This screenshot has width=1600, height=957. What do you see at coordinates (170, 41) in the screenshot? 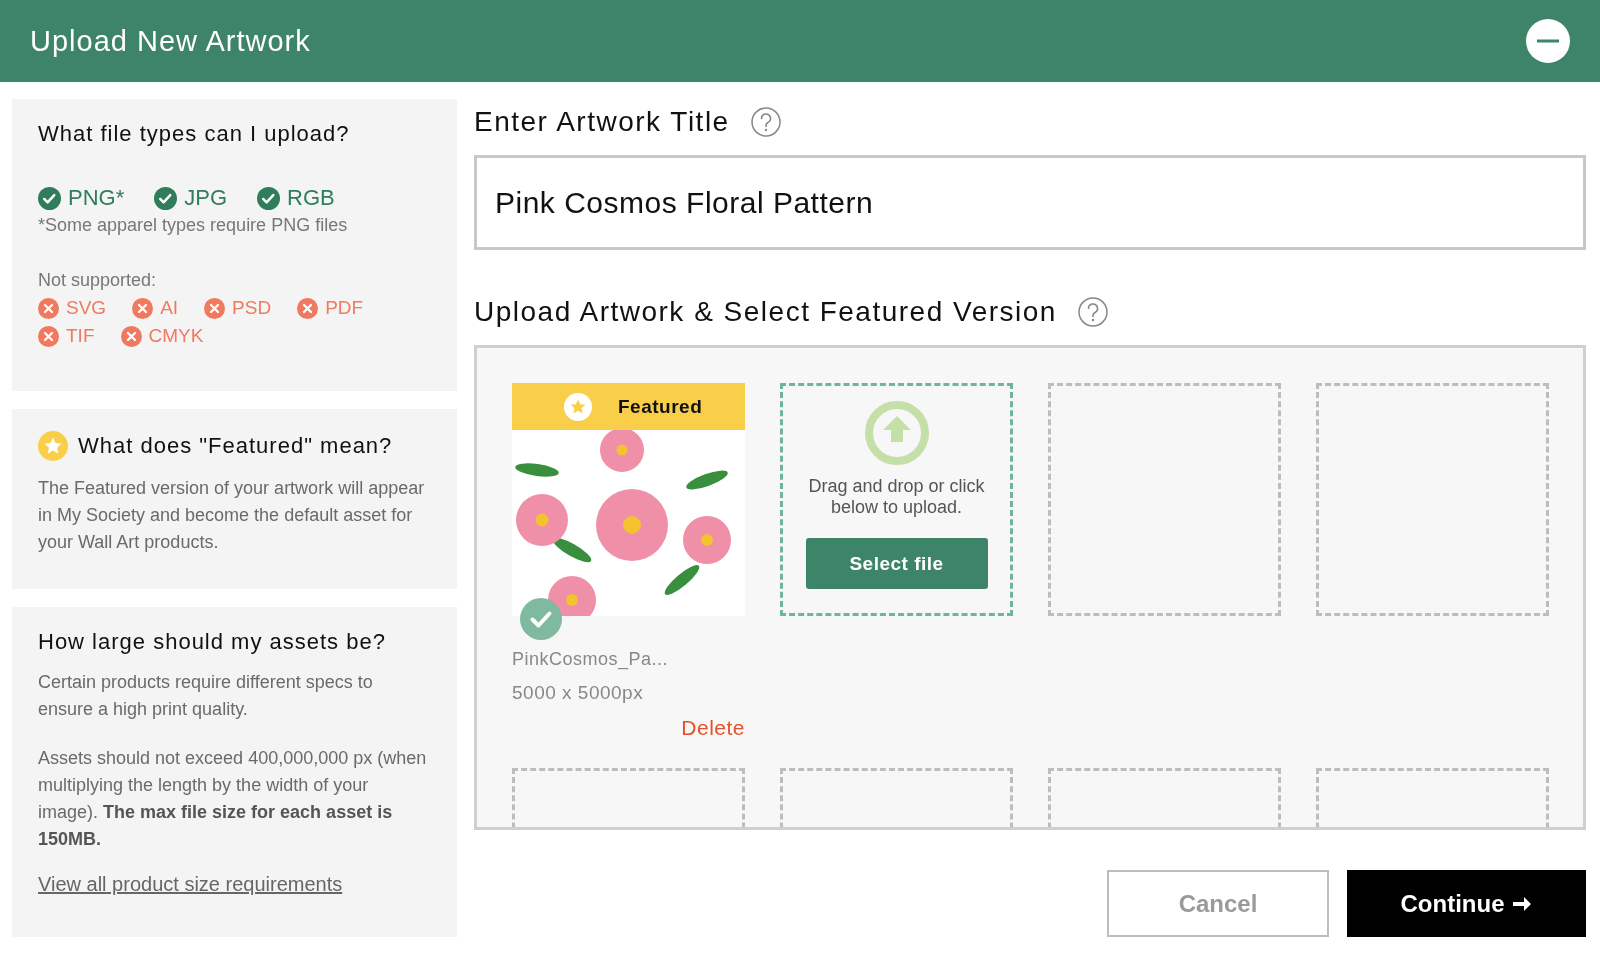
I see `window-title: Upload New Artwork` at bounding box center [170, 41].